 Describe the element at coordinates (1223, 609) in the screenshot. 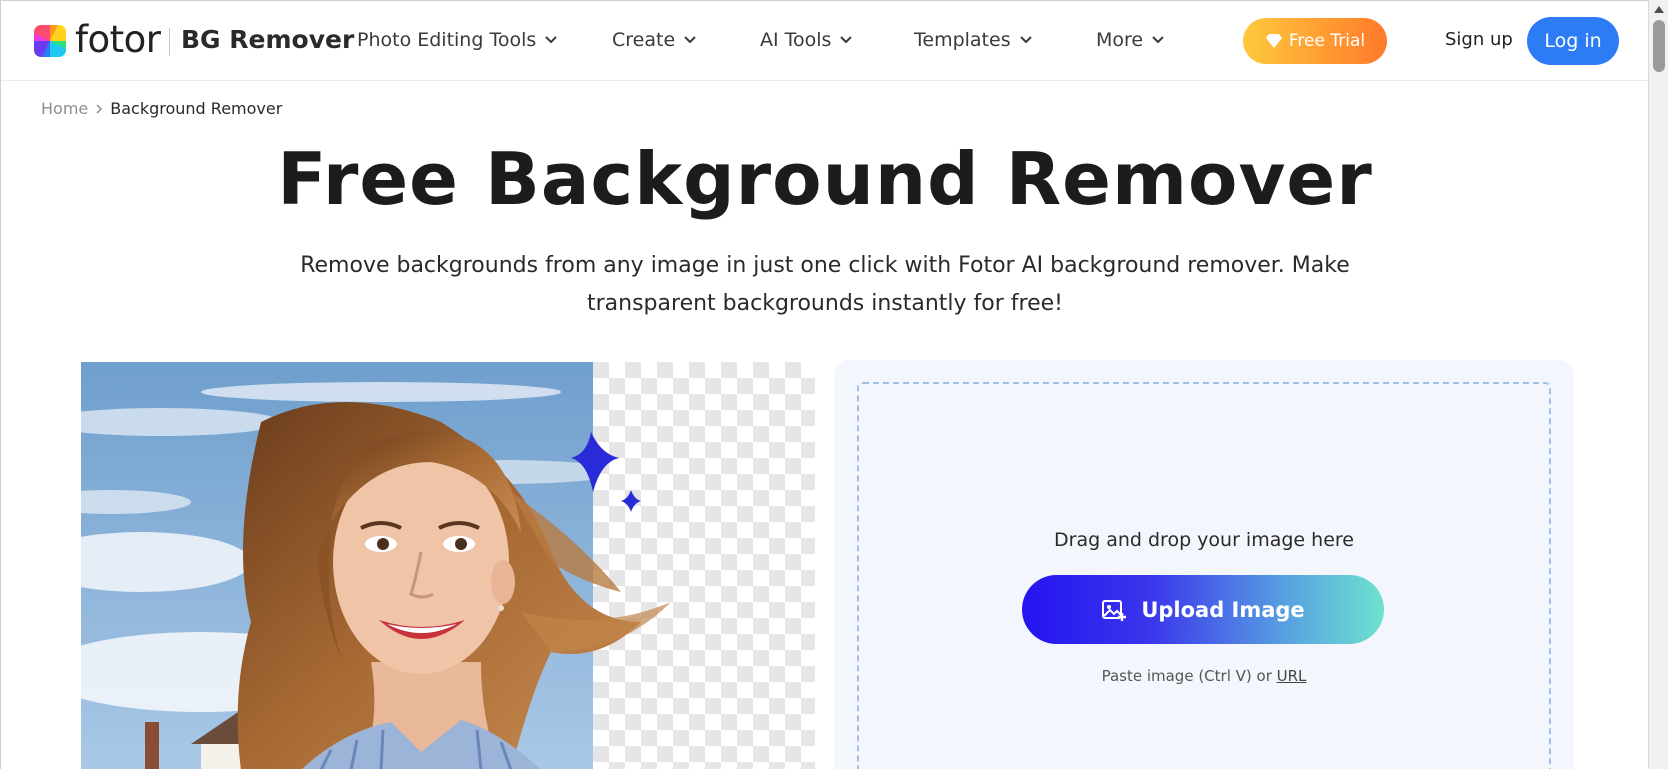

I see `upload-image-label: Upload Image` at that location.